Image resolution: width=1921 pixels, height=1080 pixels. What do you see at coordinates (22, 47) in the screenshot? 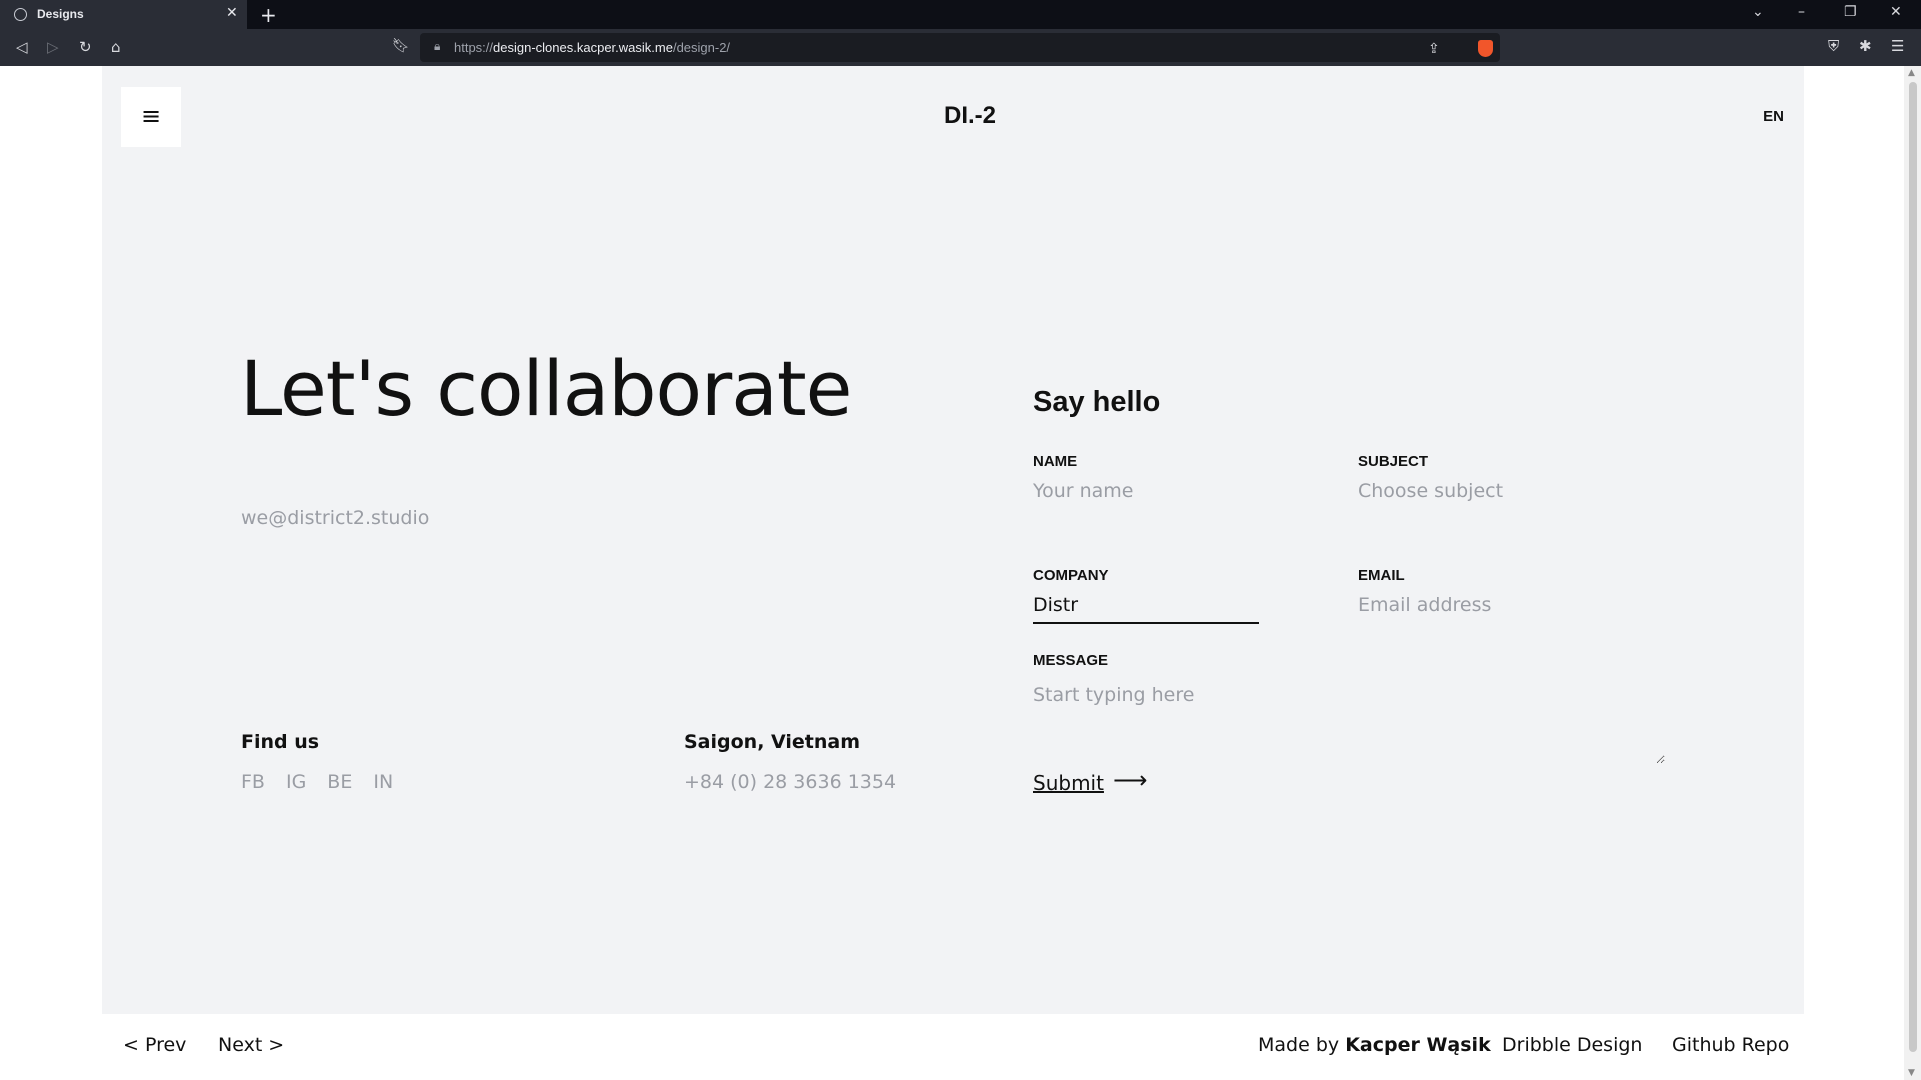
I see `back-icon: ◁` at bounding box center [22, 47].